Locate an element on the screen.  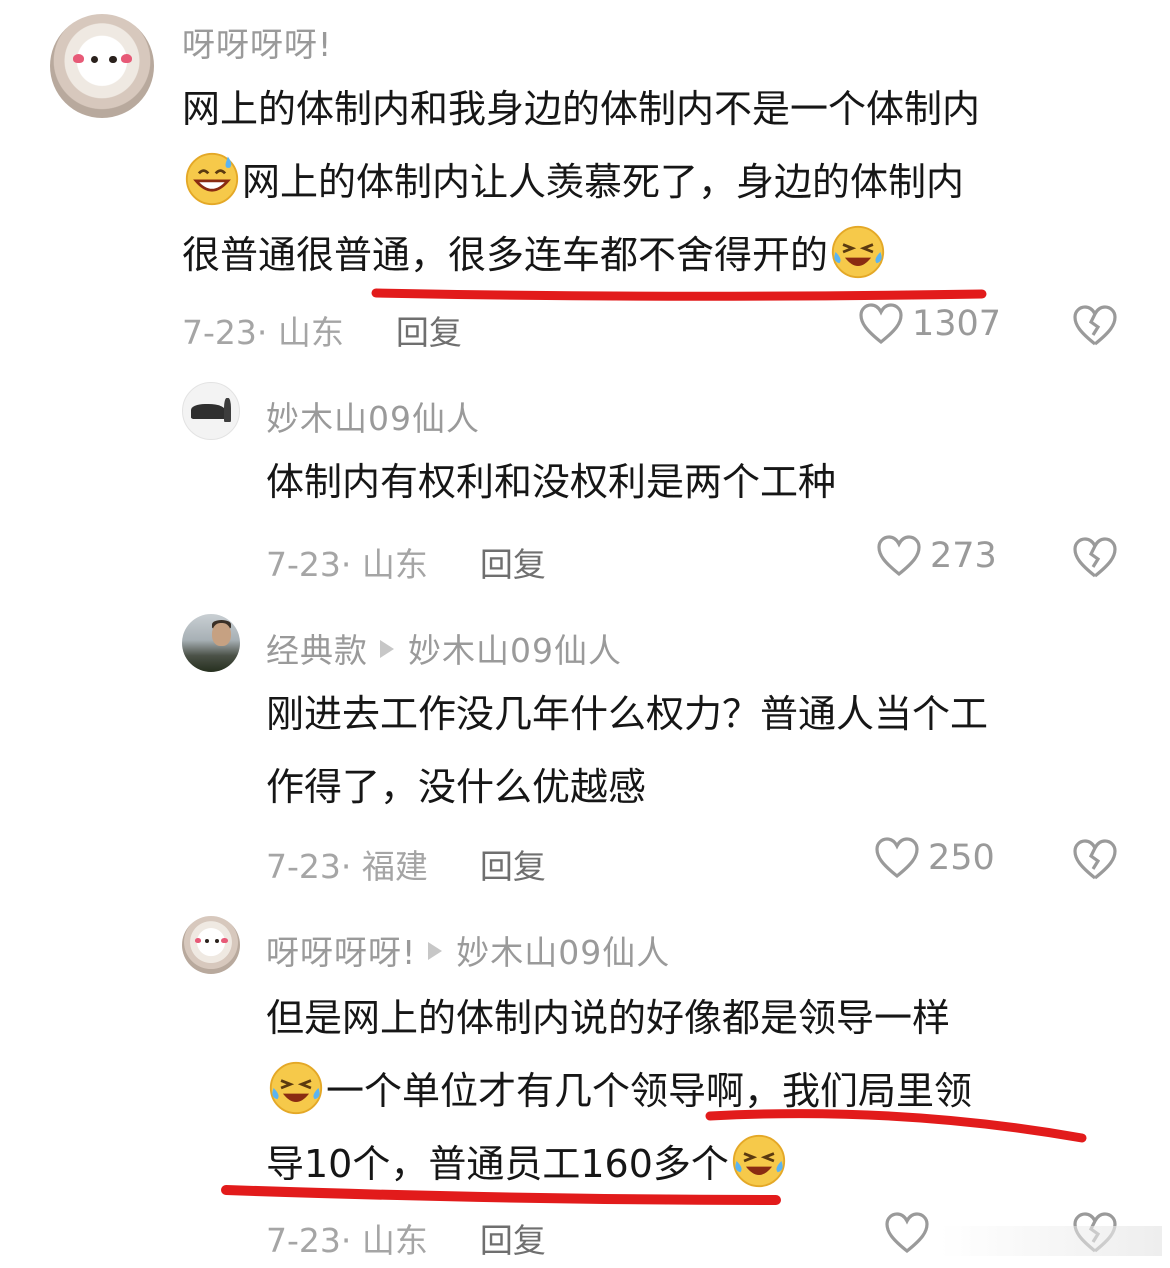
comment-text-line: 但是网上的体制内说的好像都是领导一样 is located at coordinates (608, 1018).